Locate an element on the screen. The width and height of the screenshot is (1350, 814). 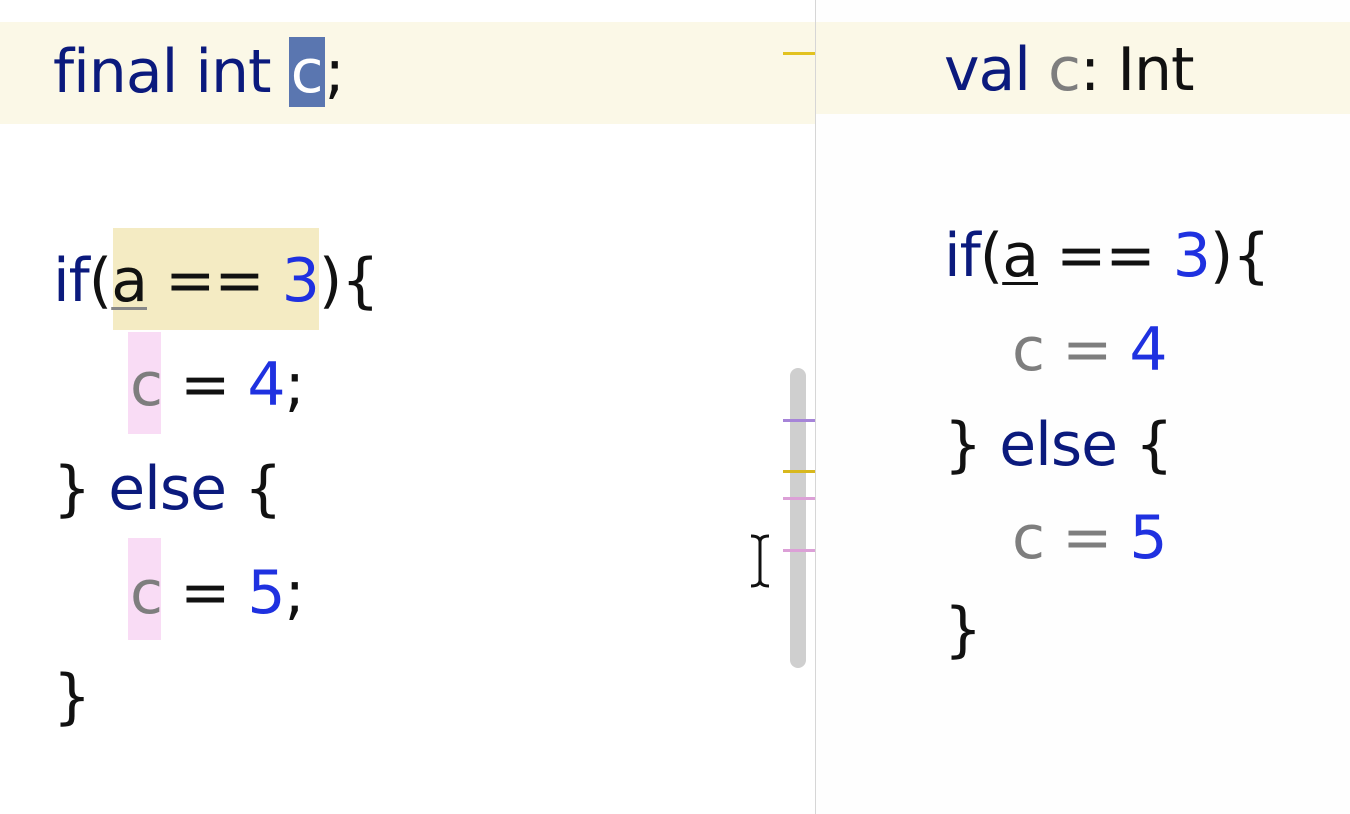
code-line-assign-5: c = 5 is located at coordinates (1090, 538).